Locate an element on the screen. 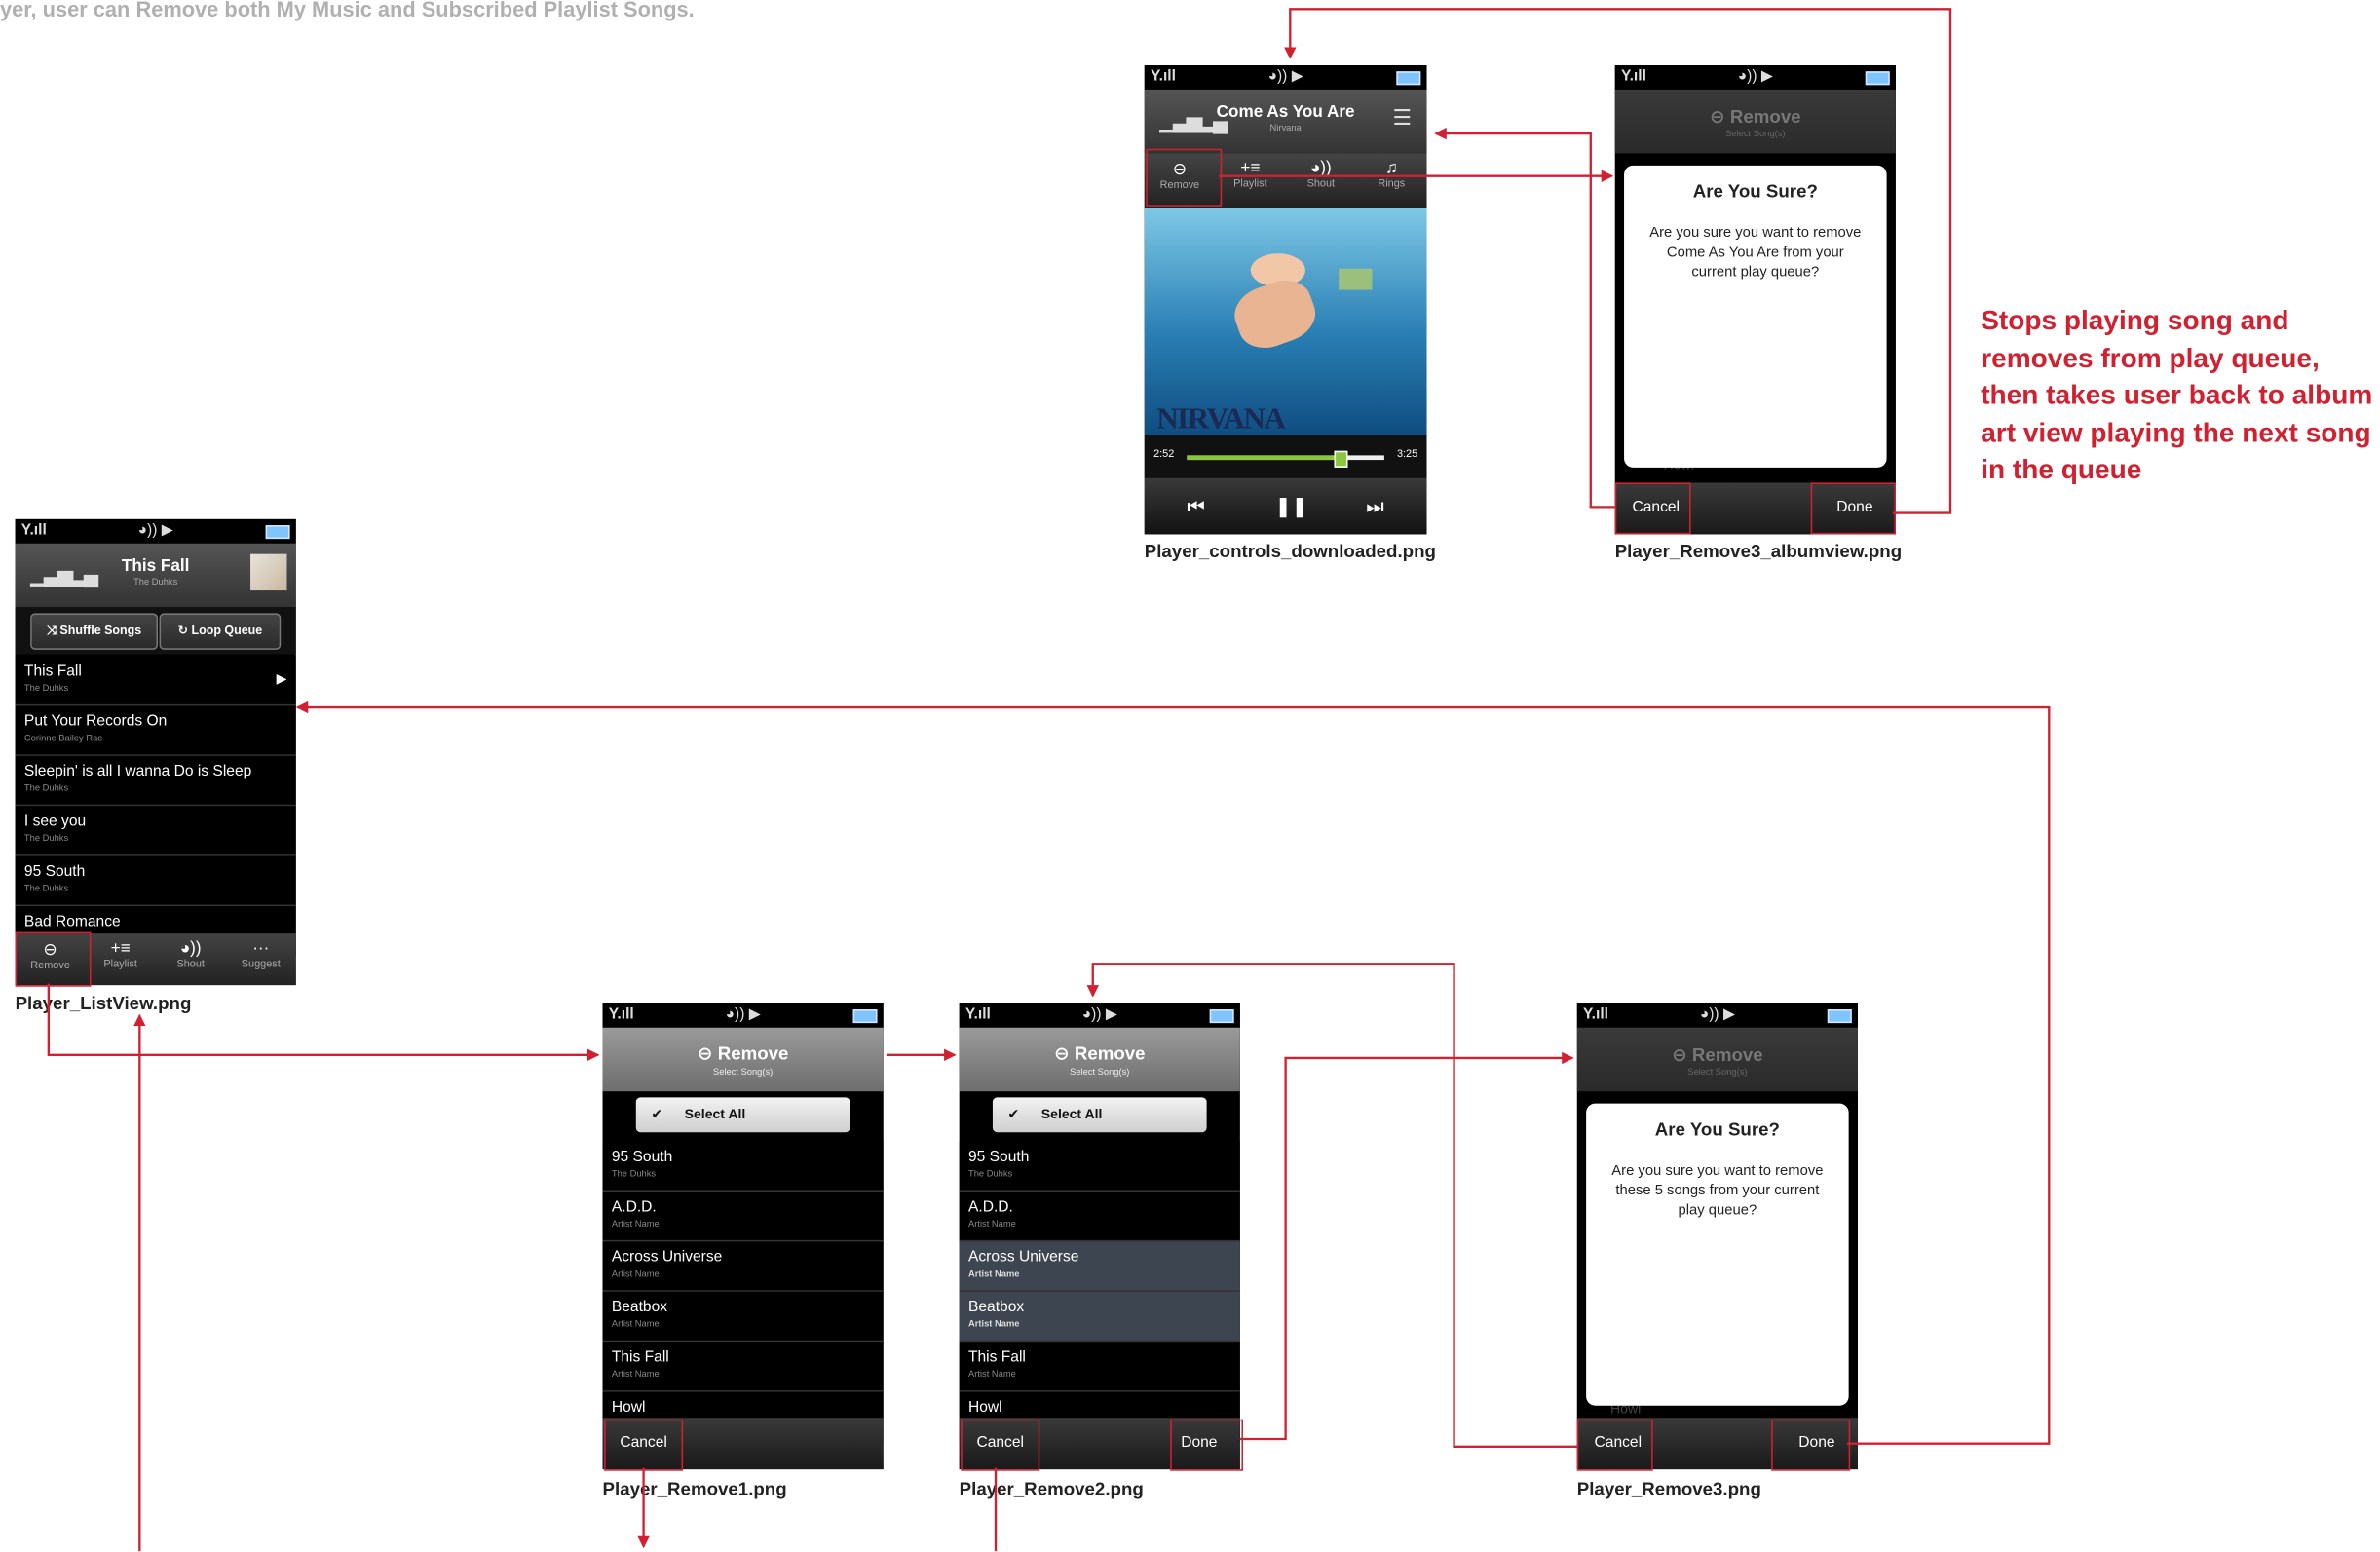 The height and width of the screenshot is (1552, 2380). arrow-done-r2-to-r3 is located at coordinates (1406, 1246).